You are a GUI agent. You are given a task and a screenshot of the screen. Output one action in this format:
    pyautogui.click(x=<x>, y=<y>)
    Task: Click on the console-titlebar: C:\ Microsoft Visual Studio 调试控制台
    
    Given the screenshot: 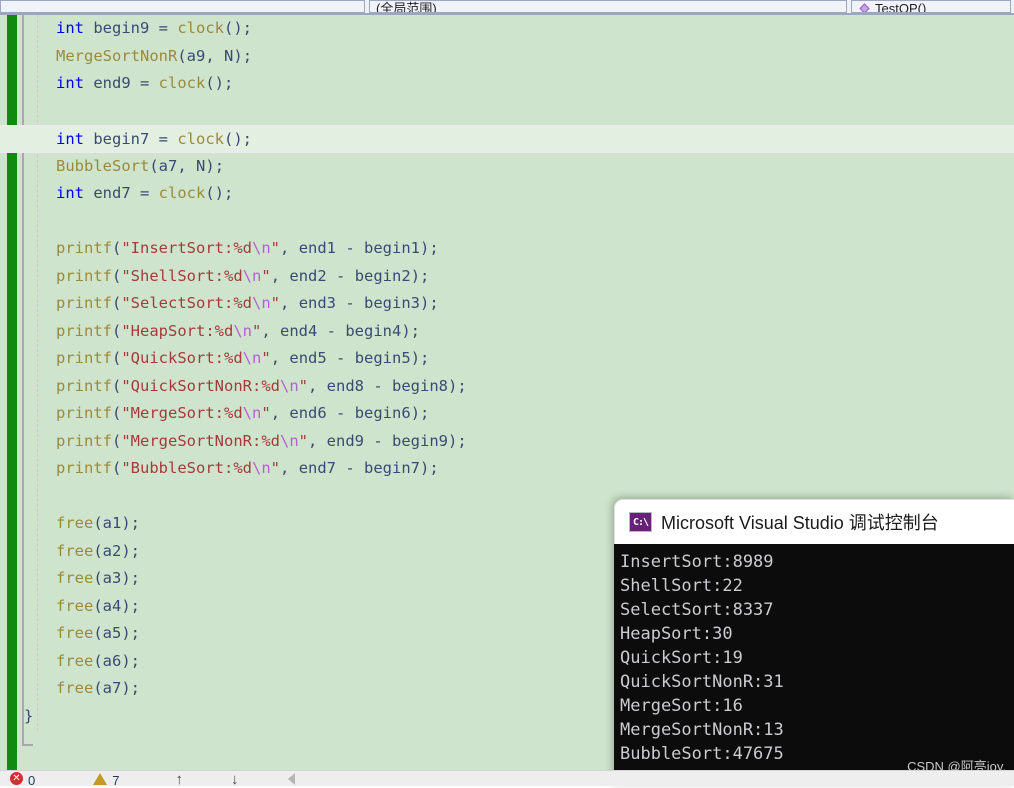 What is the action you would take?
    pyautogui.click(x=814, y=521)
    